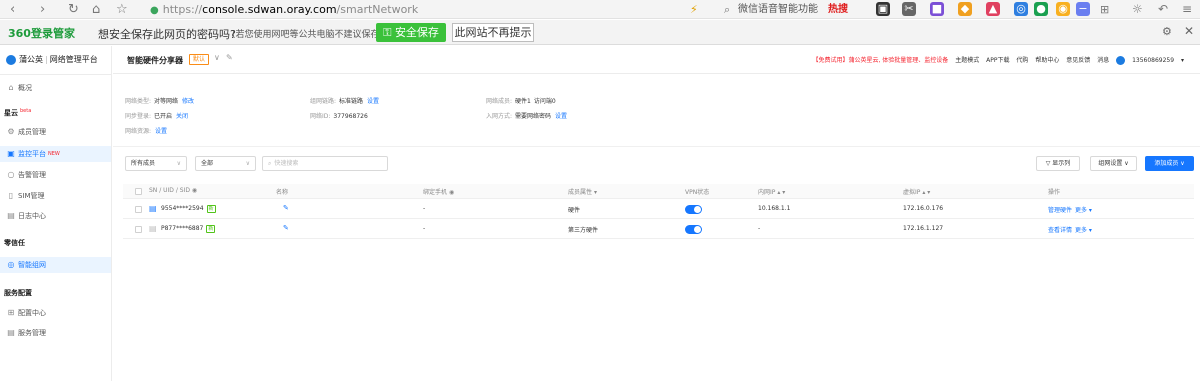  Describe the element at coordinates (207, 163) in the screenshot. I see `type-filter-value: 全部` at that location.